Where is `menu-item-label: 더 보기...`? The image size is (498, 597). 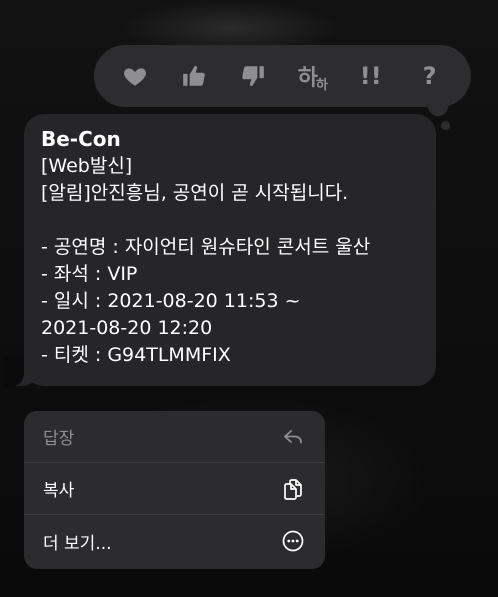
menu-item-label: 더 보기... is located at coordinates (77, 543).